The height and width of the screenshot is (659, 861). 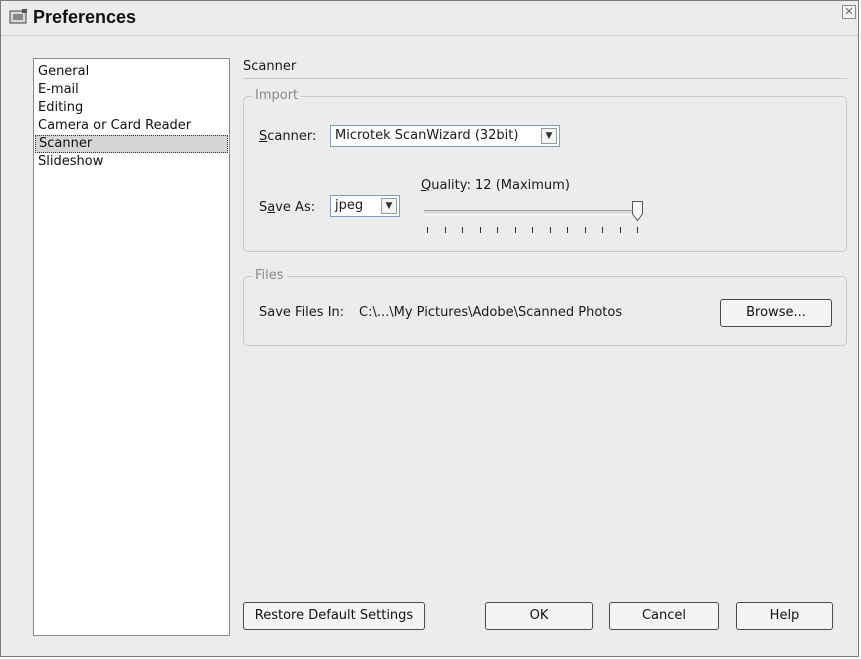 I want to click on title-bar: Preferences ✕, so click(x=429, y=18).